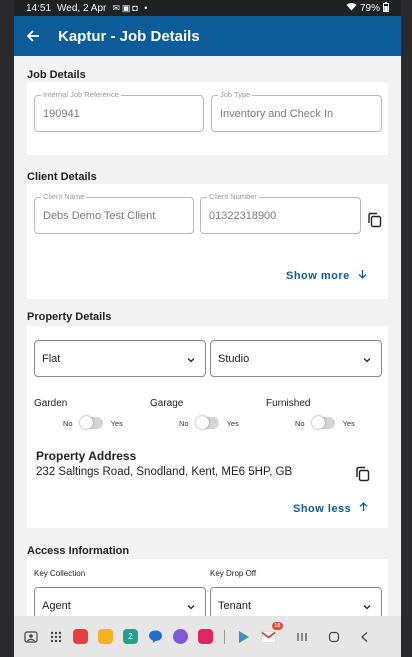 This screenshot has height=657, width=412. What do you see at coordinates (64, 196) in the screenshot?
I see `client-name-label: Client Name` at bounding box center [64, 196].